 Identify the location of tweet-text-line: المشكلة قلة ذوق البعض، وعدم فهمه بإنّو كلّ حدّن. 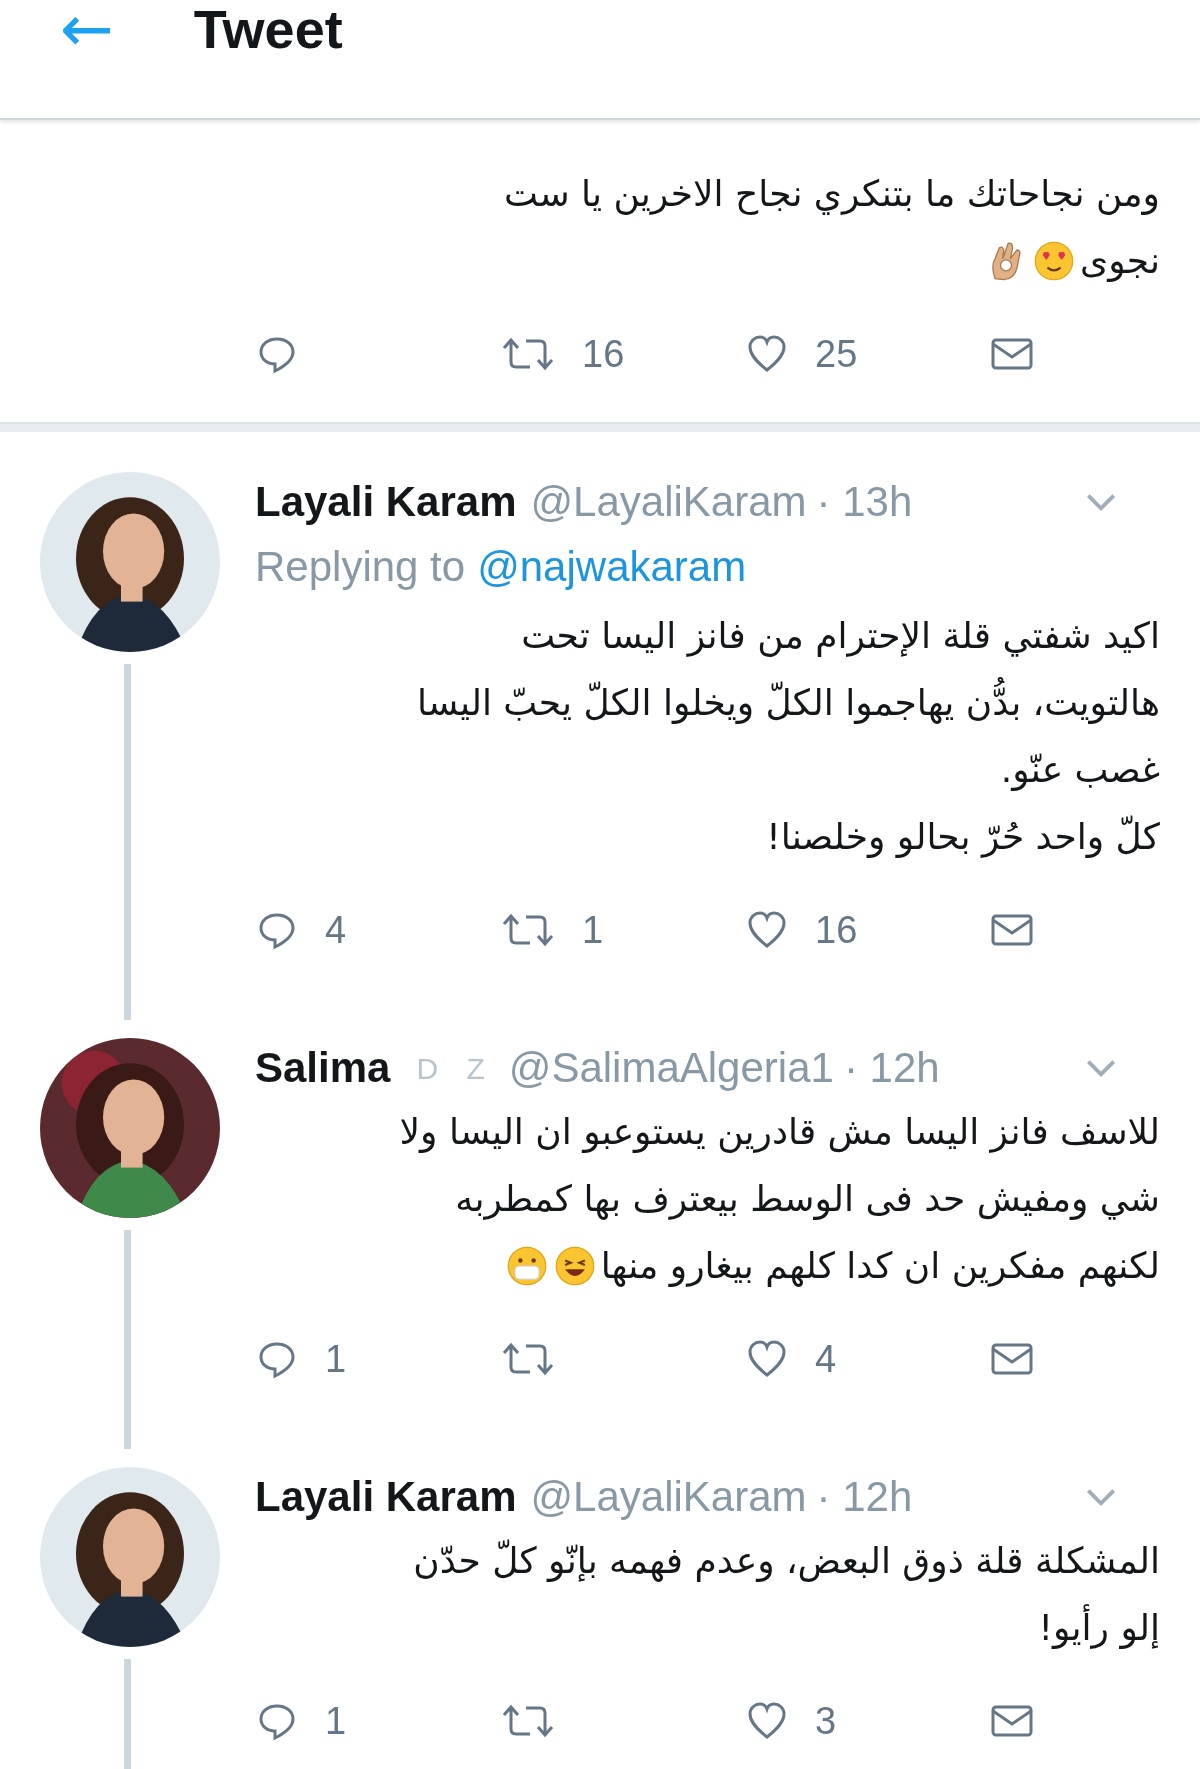
(786, 1561).